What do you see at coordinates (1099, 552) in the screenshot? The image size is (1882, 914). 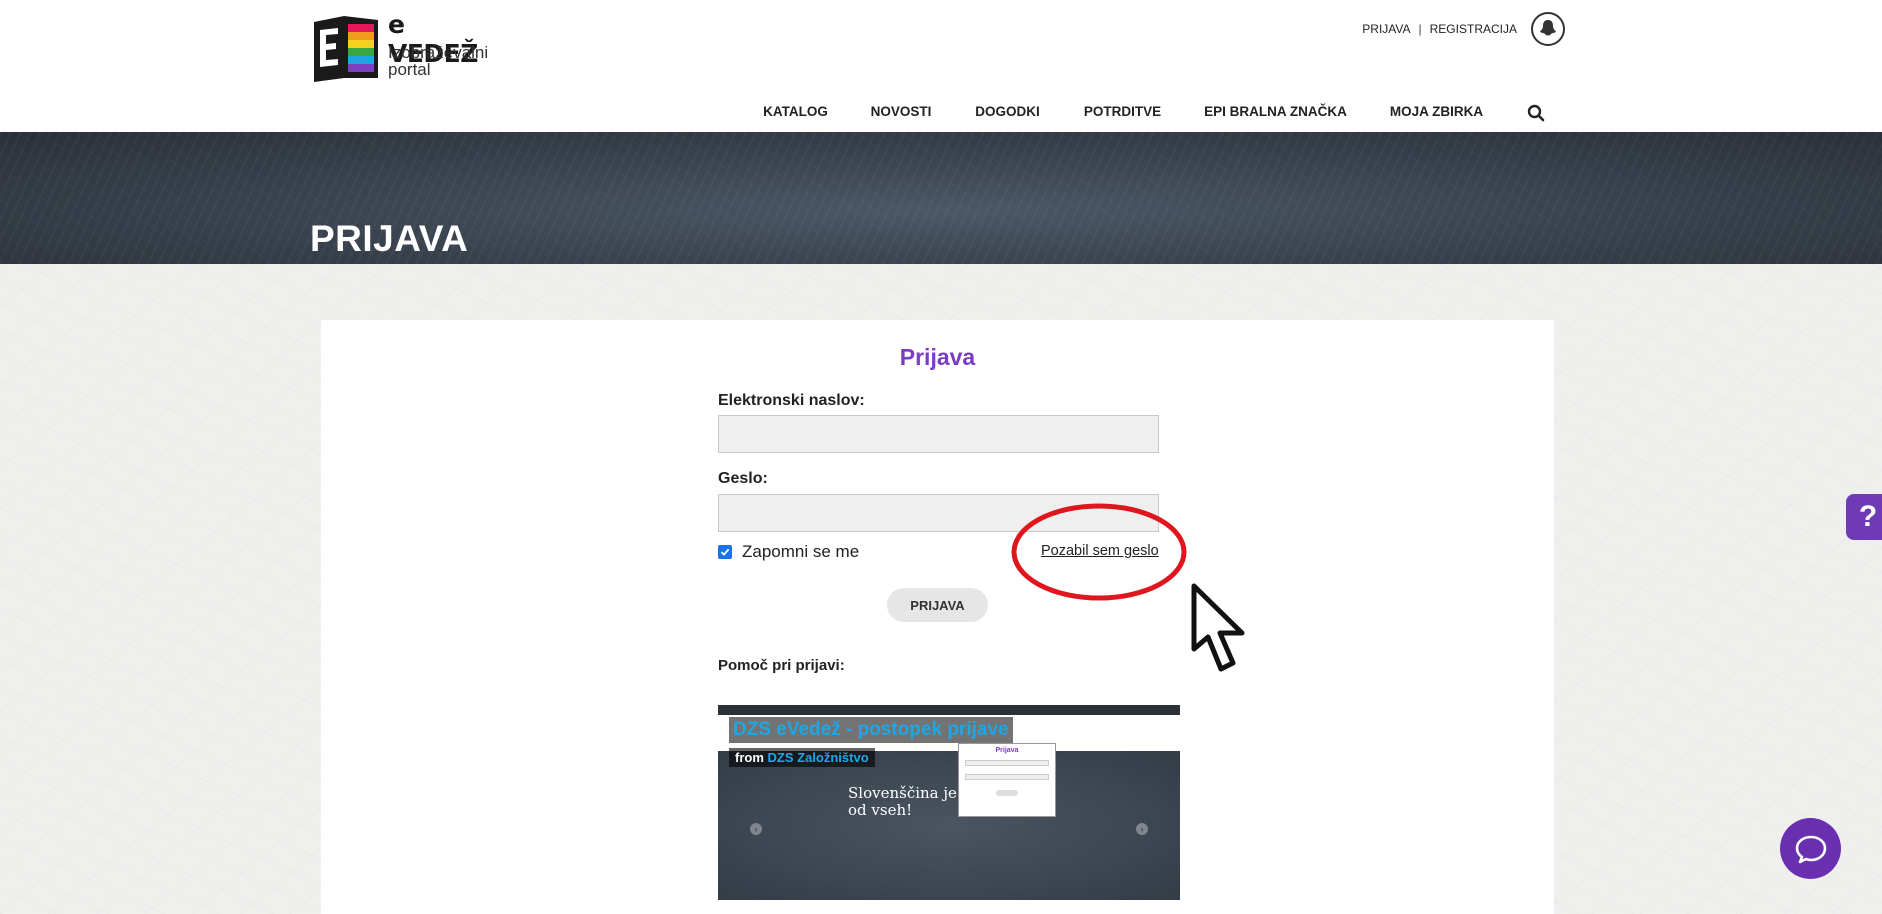 I see `annotation-circle` at bounding box center [1099, 552].